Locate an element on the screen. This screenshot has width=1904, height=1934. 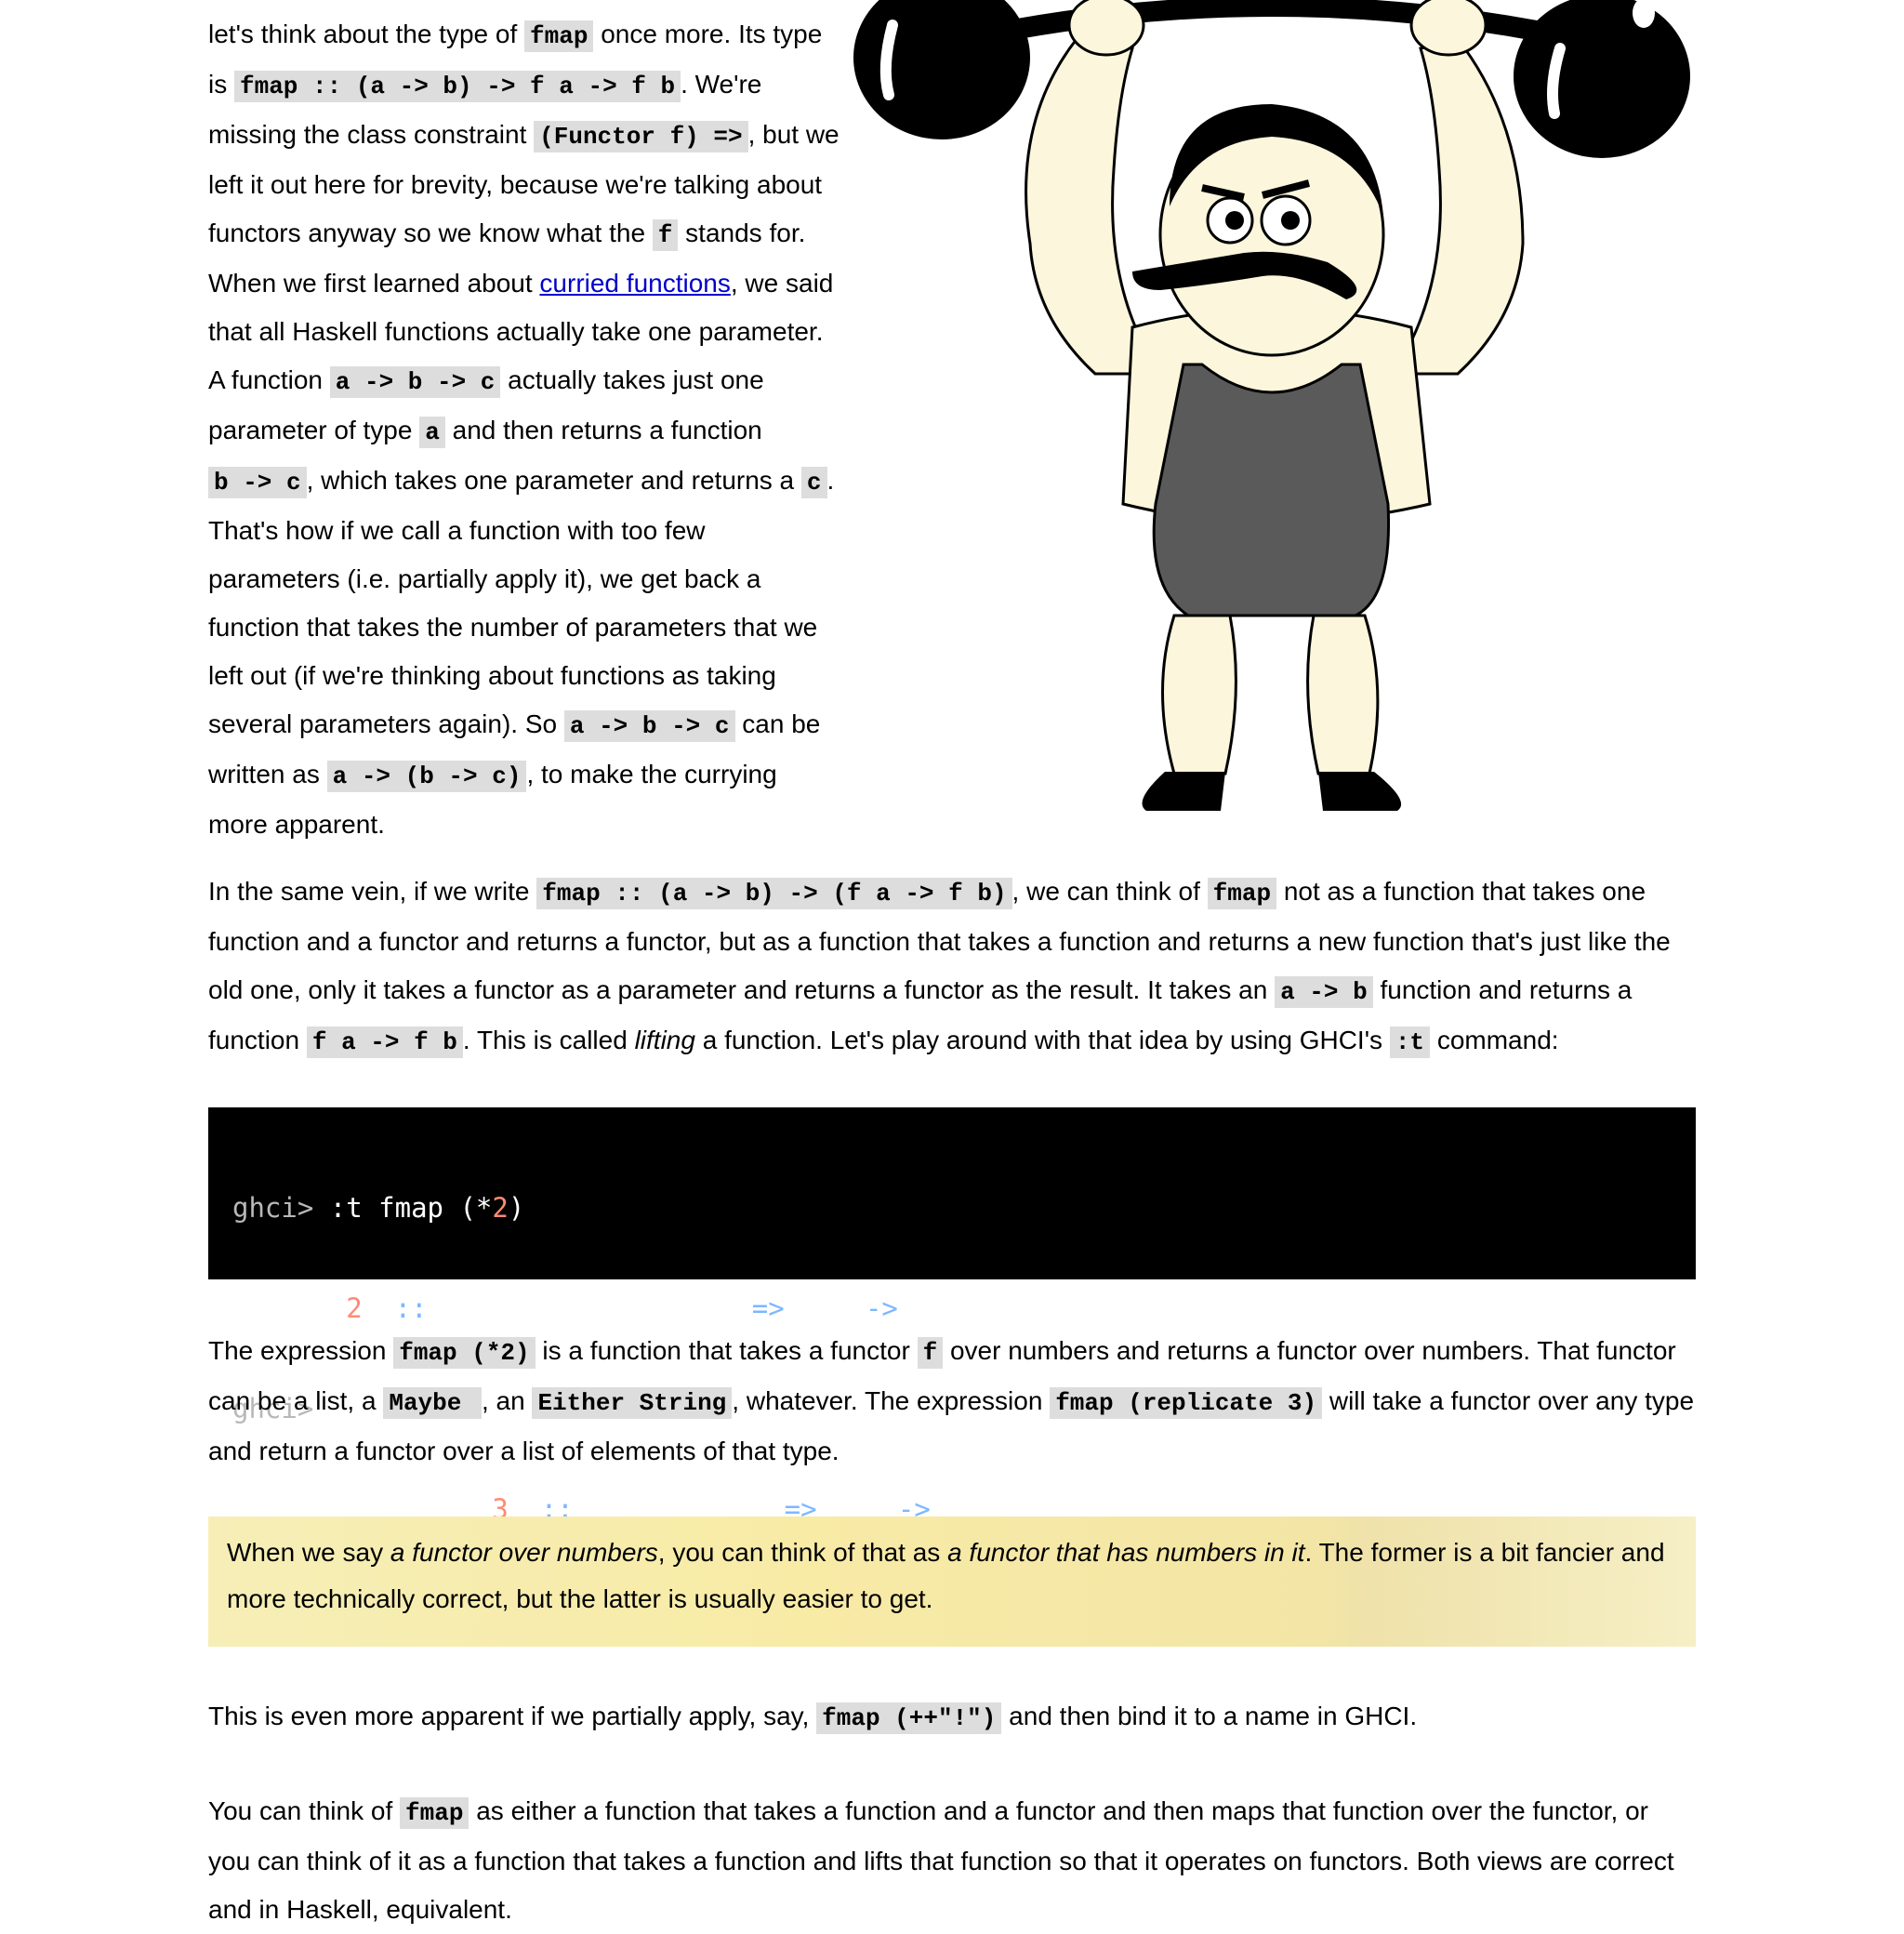
text: is a function that takes a functor is located at coordinates (726, 1351).